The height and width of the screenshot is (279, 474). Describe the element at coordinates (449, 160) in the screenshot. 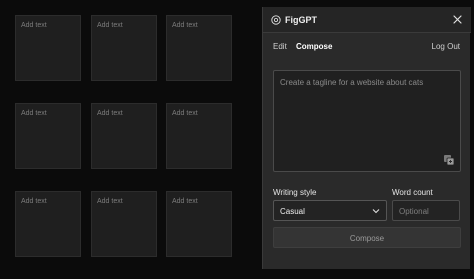

I see `copy-icon` at that location.